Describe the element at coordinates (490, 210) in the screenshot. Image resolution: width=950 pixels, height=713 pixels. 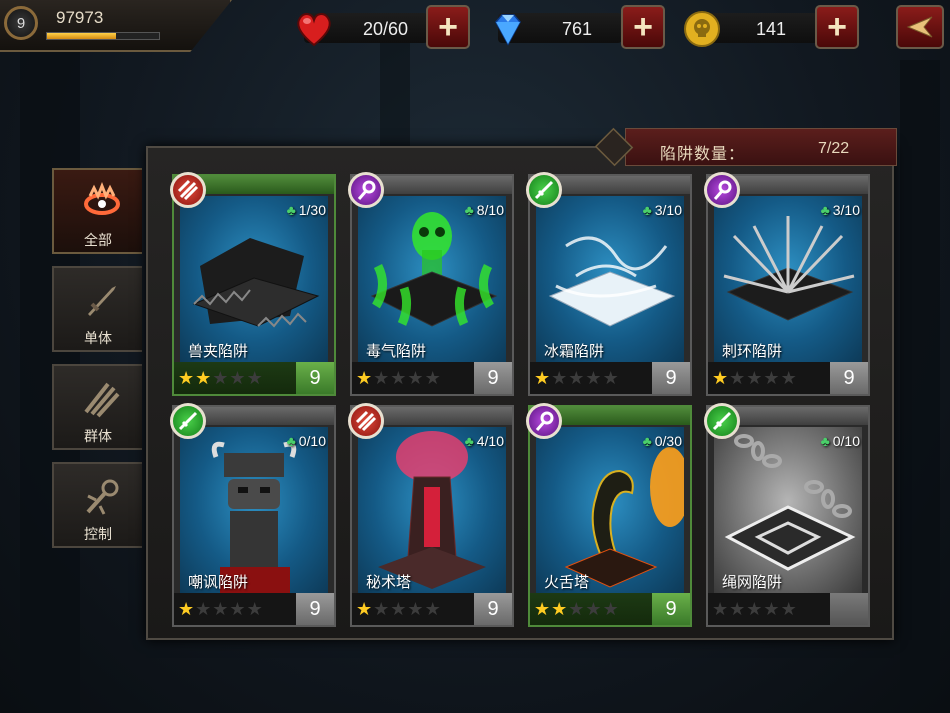
I see `trap-count-text: 8/10` at that location.